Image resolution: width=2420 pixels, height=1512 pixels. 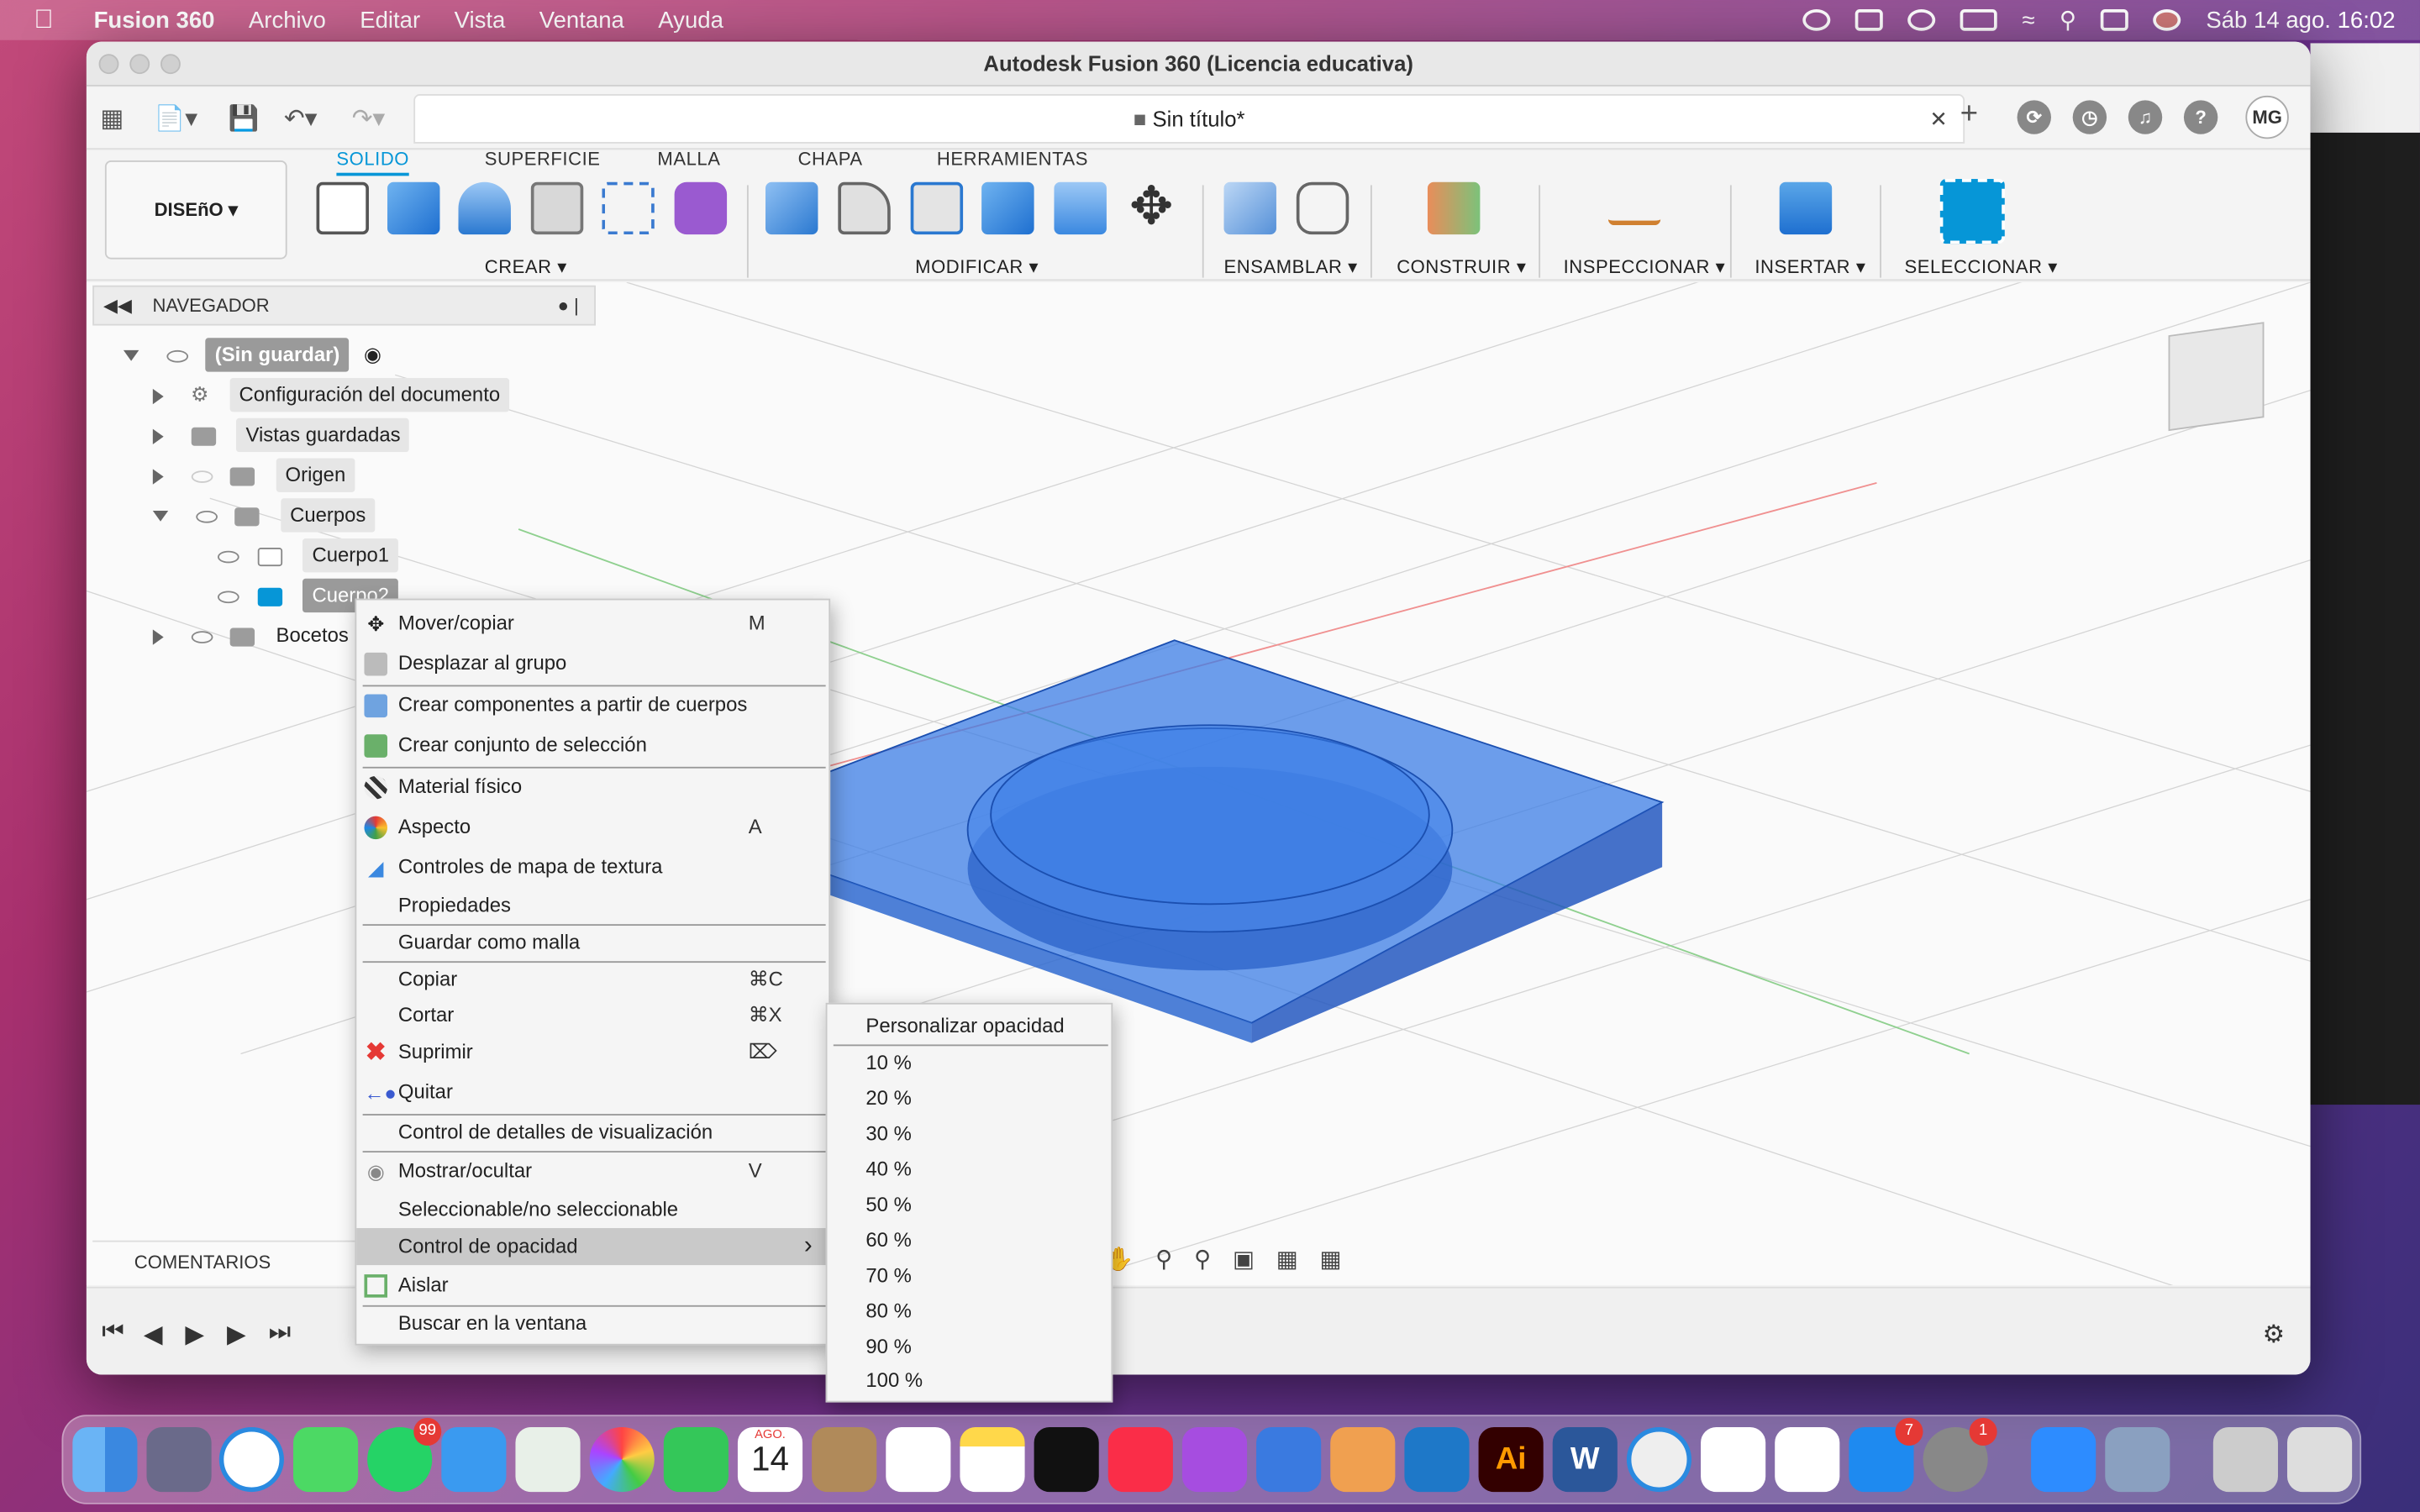 What do you see at coordinates (1734, 1459) in the screenshot?
I see `numbers-icon` at bounding box center [1734, 1459].